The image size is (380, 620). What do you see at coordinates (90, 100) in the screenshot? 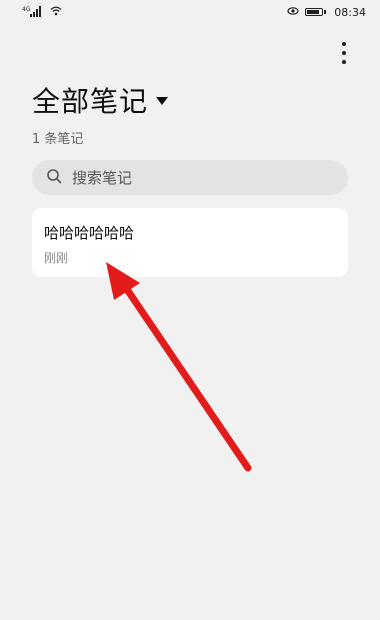
I see `page-title: 全部笔记` at bounding box center [90, 100].